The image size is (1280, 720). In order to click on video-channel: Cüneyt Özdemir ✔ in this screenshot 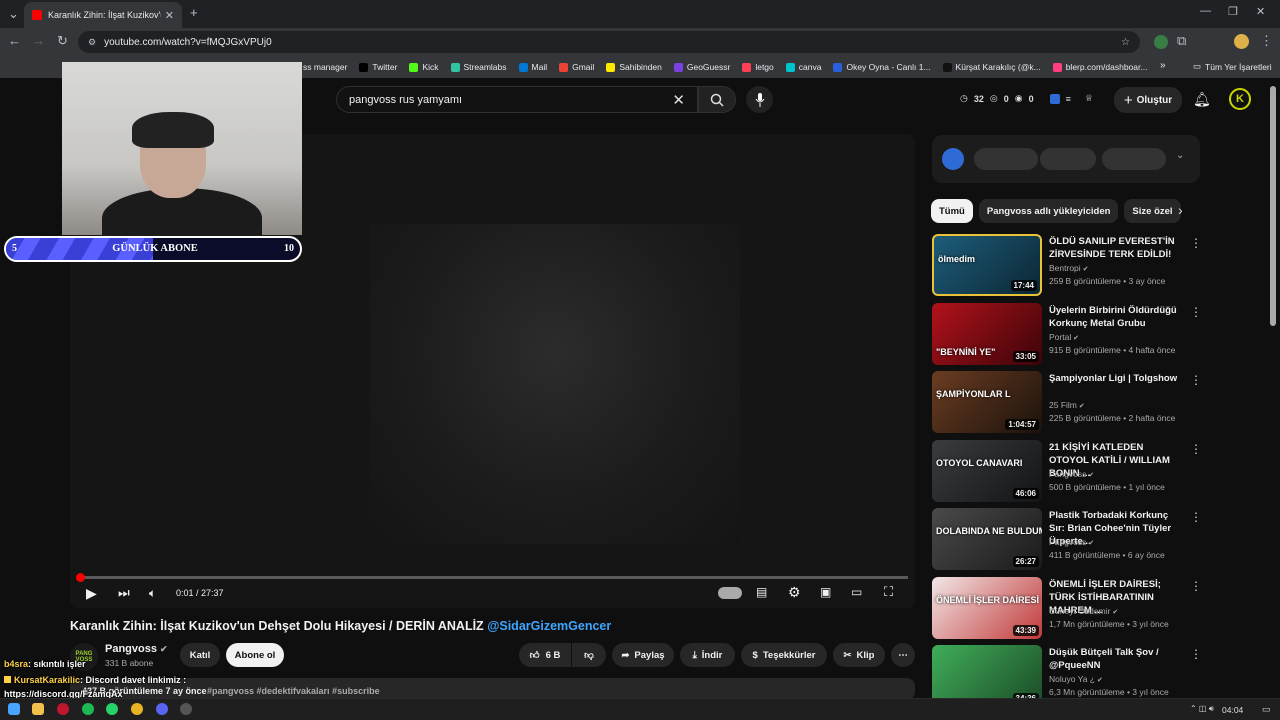, I will do `click(1083, 611)`.